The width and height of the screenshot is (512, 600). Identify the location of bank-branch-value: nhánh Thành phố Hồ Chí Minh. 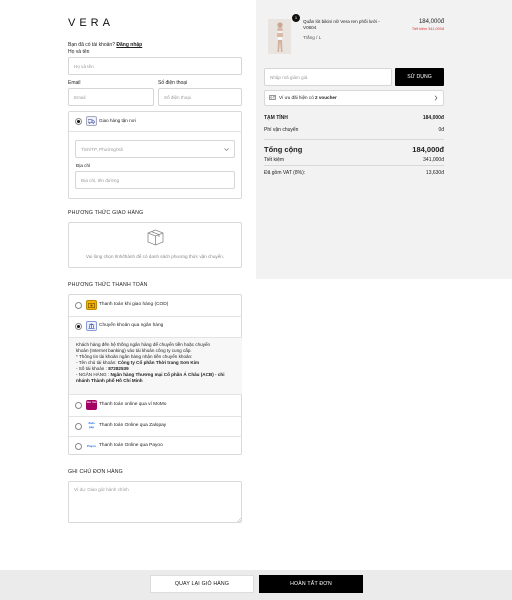
(109, 380).